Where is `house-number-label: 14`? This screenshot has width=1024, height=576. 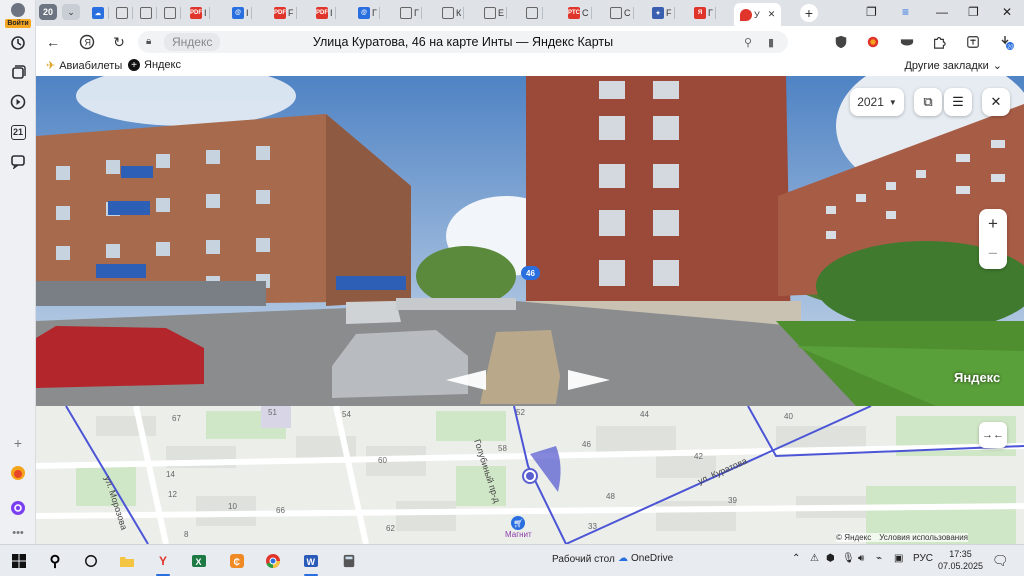 house-number-label: 14 is located at coordinates (170, 474).